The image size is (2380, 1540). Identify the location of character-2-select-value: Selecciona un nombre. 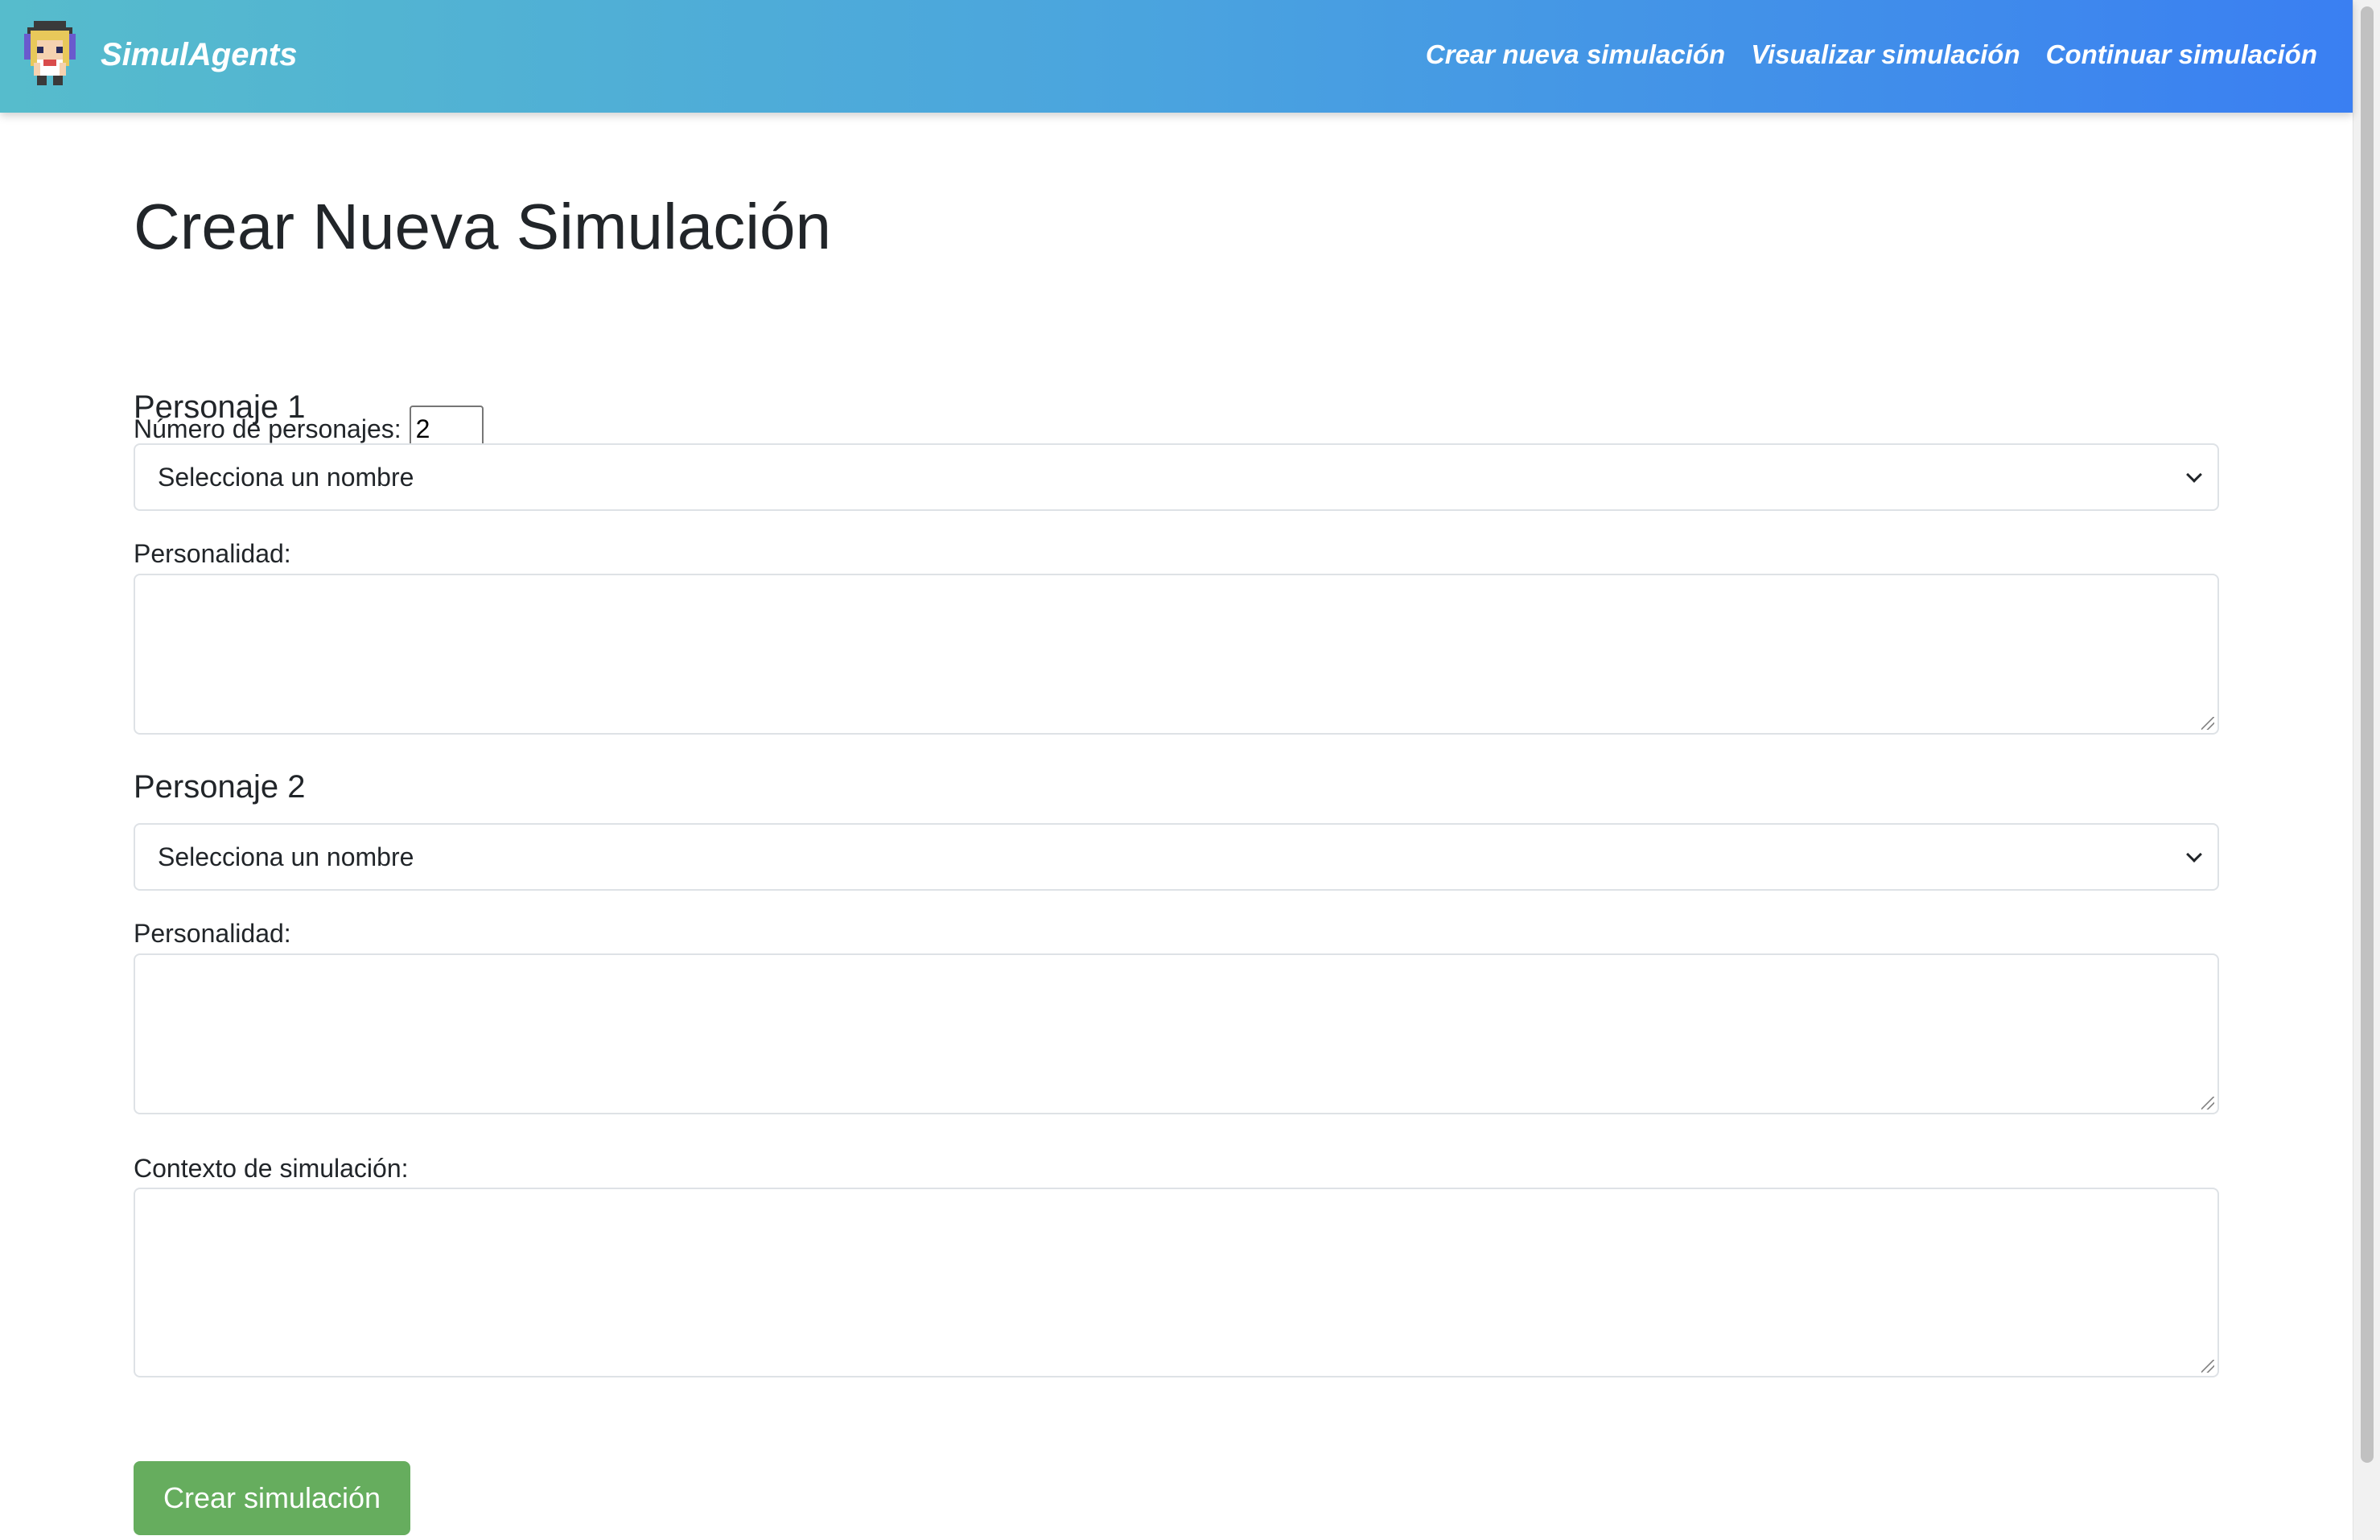
(286, 857).